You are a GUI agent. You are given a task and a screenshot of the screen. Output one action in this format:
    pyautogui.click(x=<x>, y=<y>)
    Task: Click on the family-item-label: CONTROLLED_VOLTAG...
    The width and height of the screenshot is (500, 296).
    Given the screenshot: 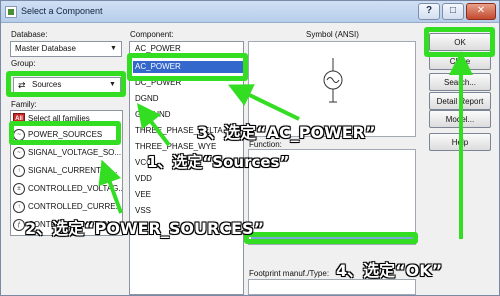 What is the action you would take?
    pyautogui.click(x=75, y=188)
    